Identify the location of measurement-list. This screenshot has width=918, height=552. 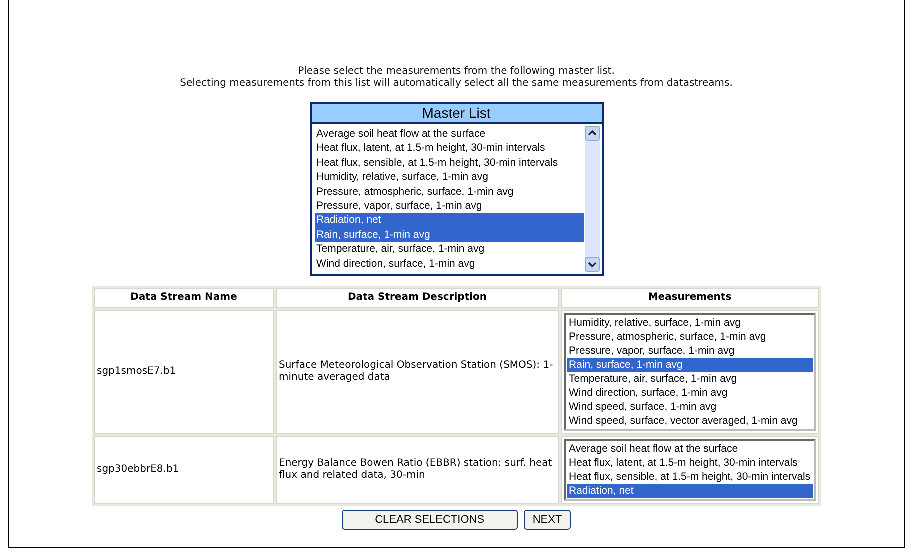
(690, 372).